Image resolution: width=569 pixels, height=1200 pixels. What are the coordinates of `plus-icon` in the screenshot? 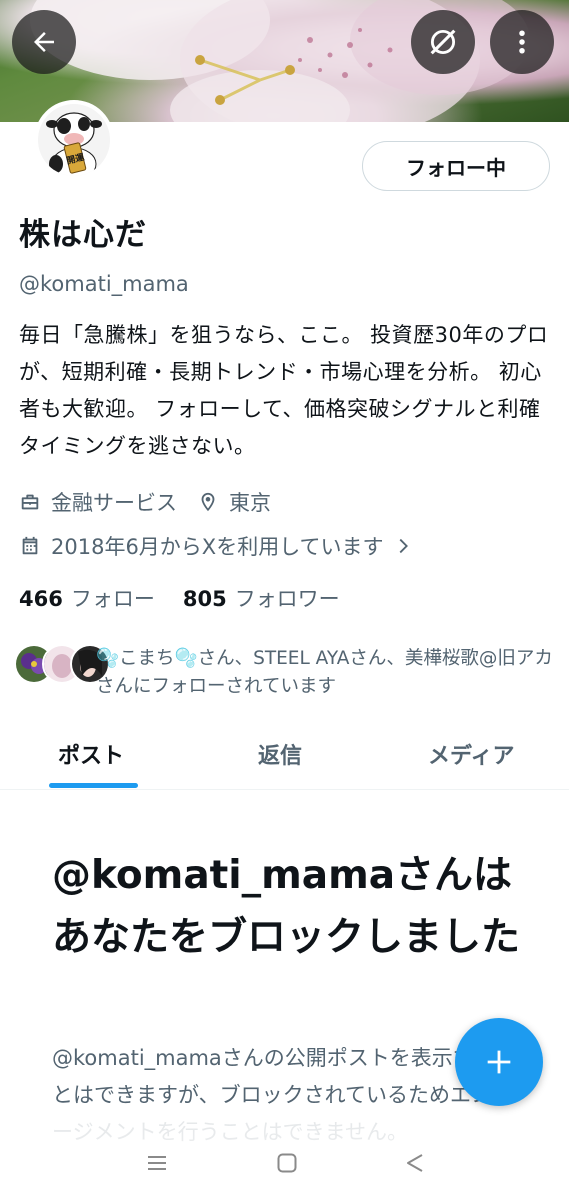 It's located at (499, 1062).